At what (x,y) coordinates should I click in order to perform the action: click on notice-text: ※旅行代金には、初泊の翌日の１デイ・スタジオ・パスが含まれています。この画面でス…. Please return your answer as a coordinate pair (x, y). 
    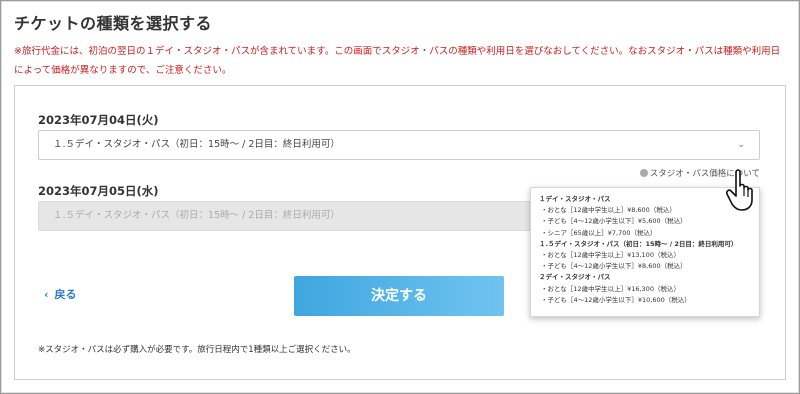
    Looking at the image, I should click on (397, 61).